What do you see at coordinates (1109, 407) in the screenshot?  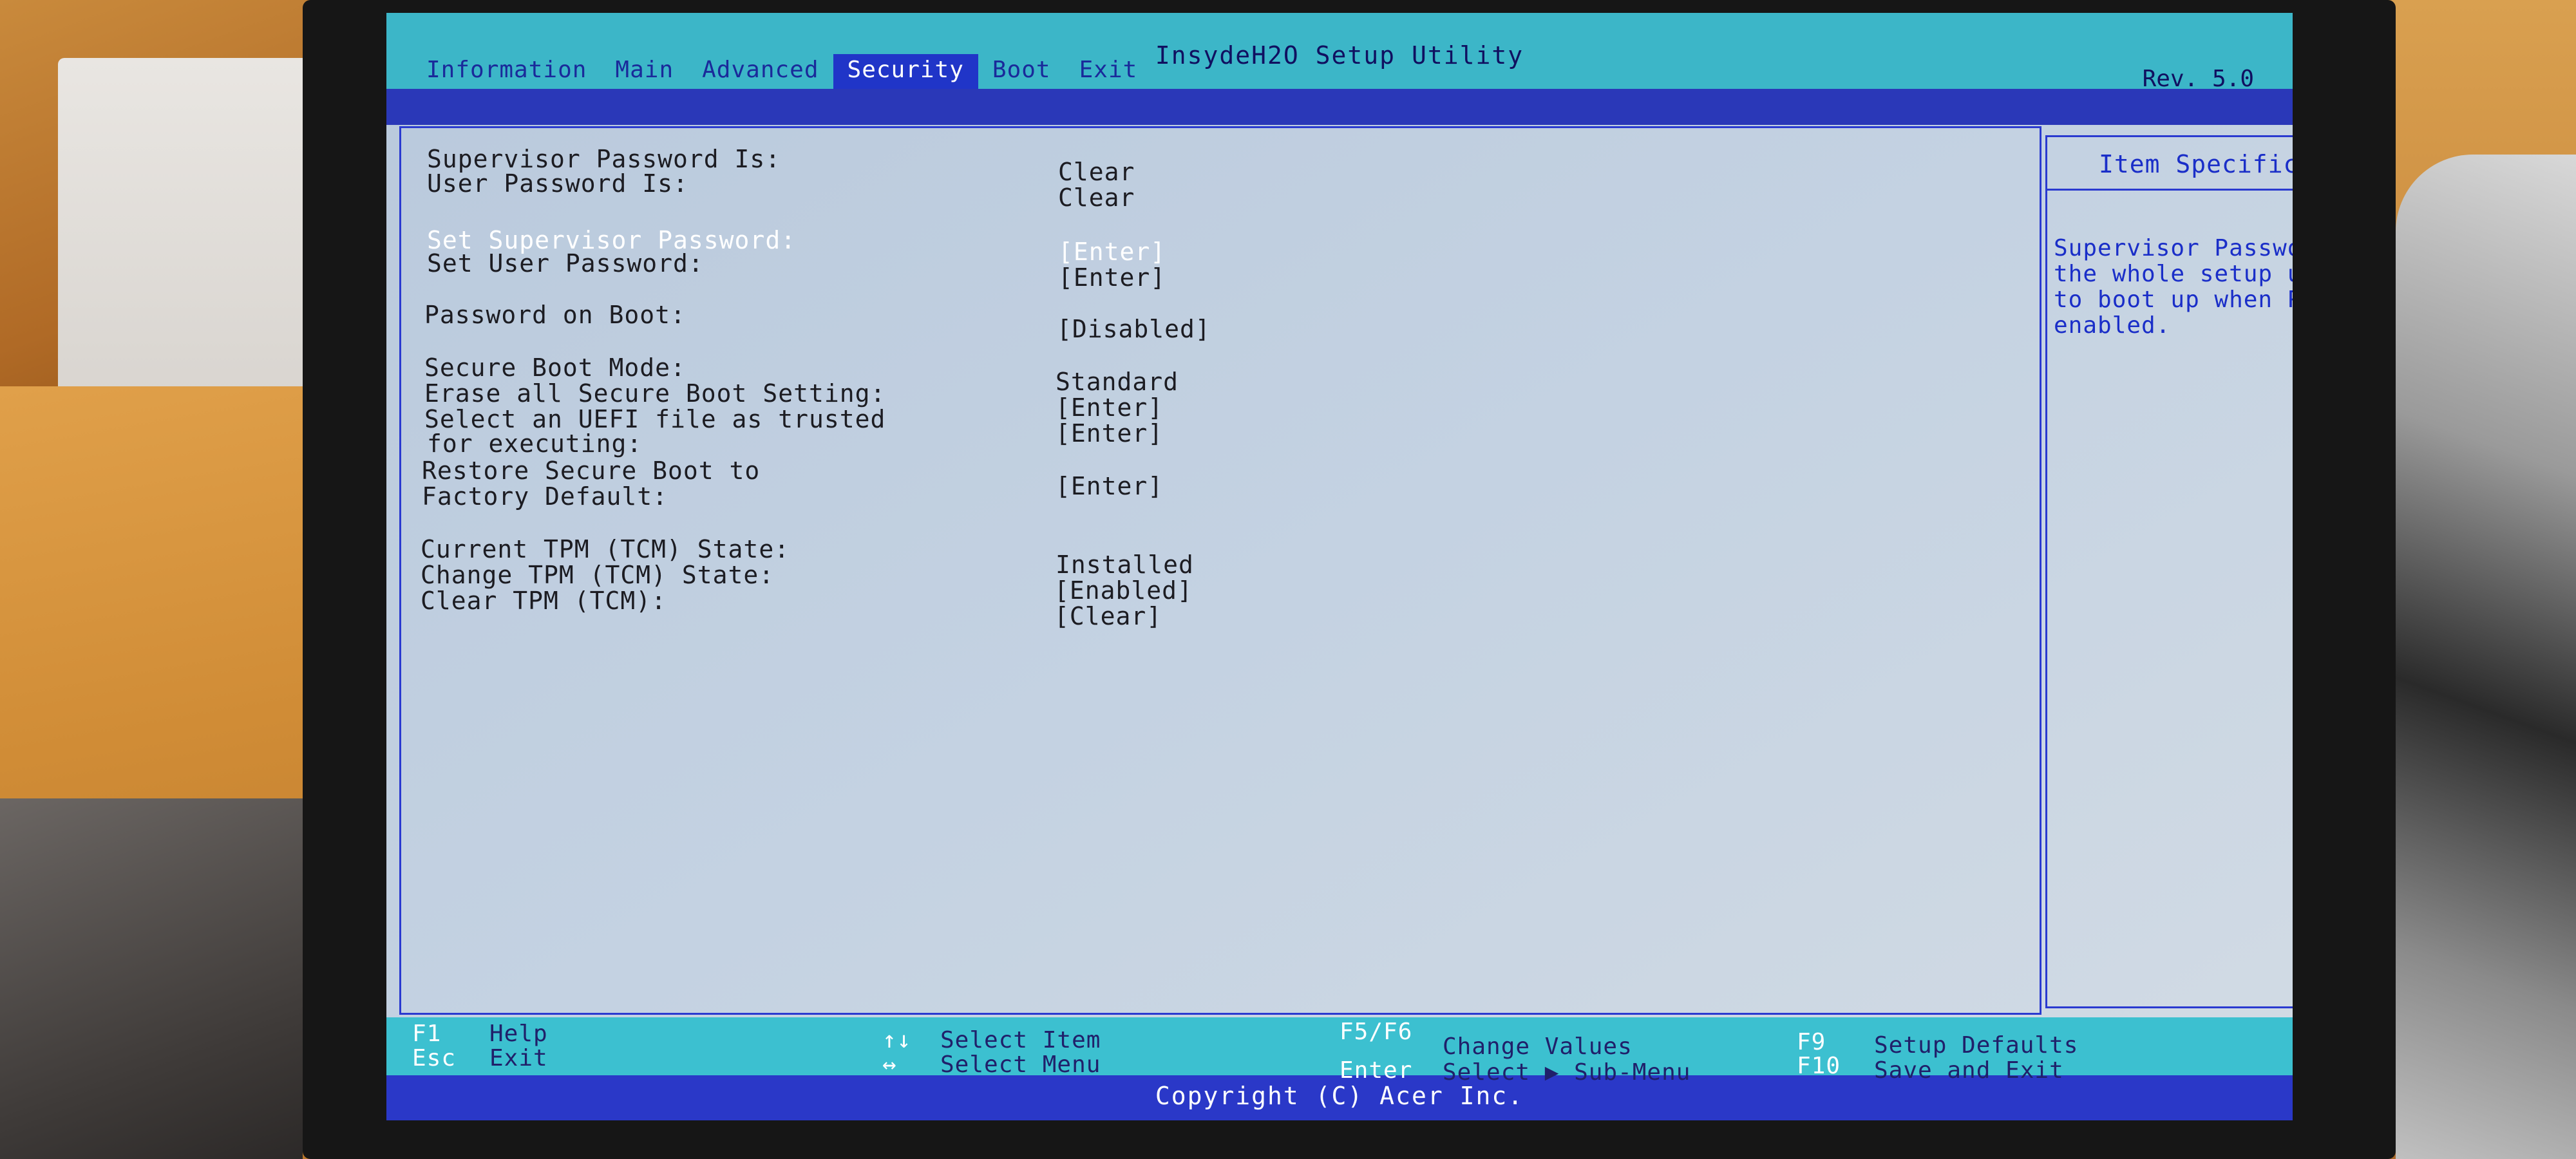 I see `erase-secure-boot-button: [Enter]` at bounding box center [1109, 407].